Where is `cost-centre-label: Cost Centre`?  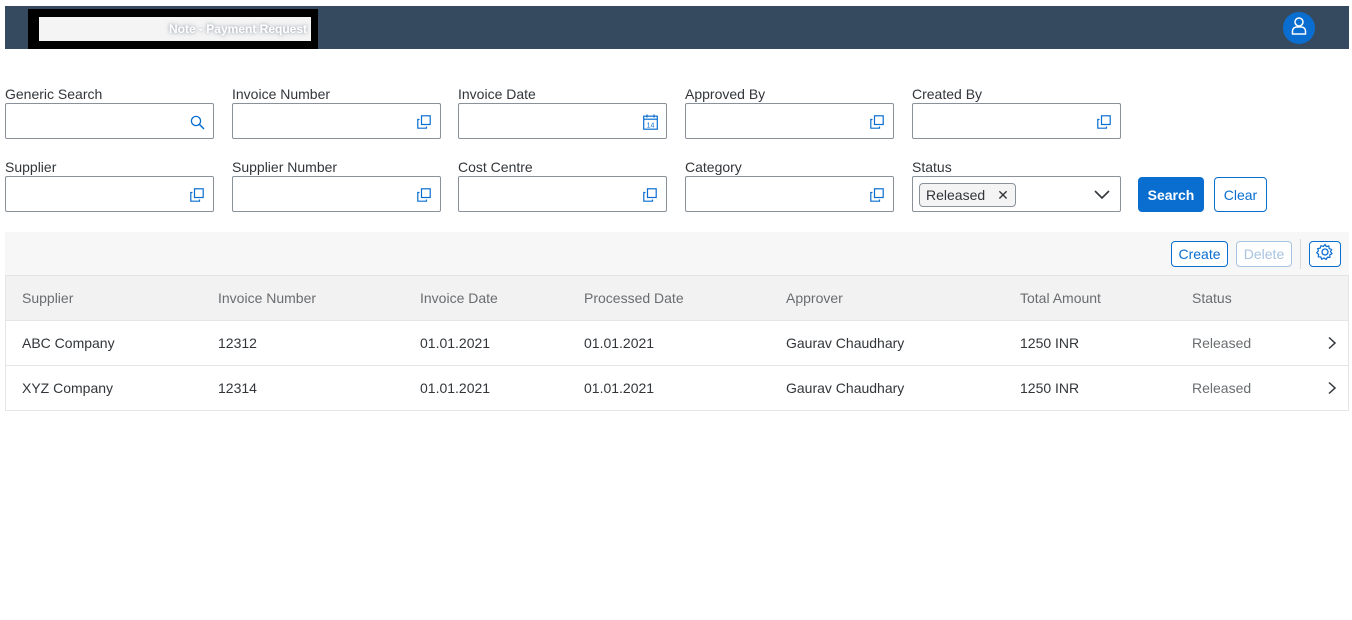 cost-centre-label: Cost Centre is located at coordinates (495, 167).